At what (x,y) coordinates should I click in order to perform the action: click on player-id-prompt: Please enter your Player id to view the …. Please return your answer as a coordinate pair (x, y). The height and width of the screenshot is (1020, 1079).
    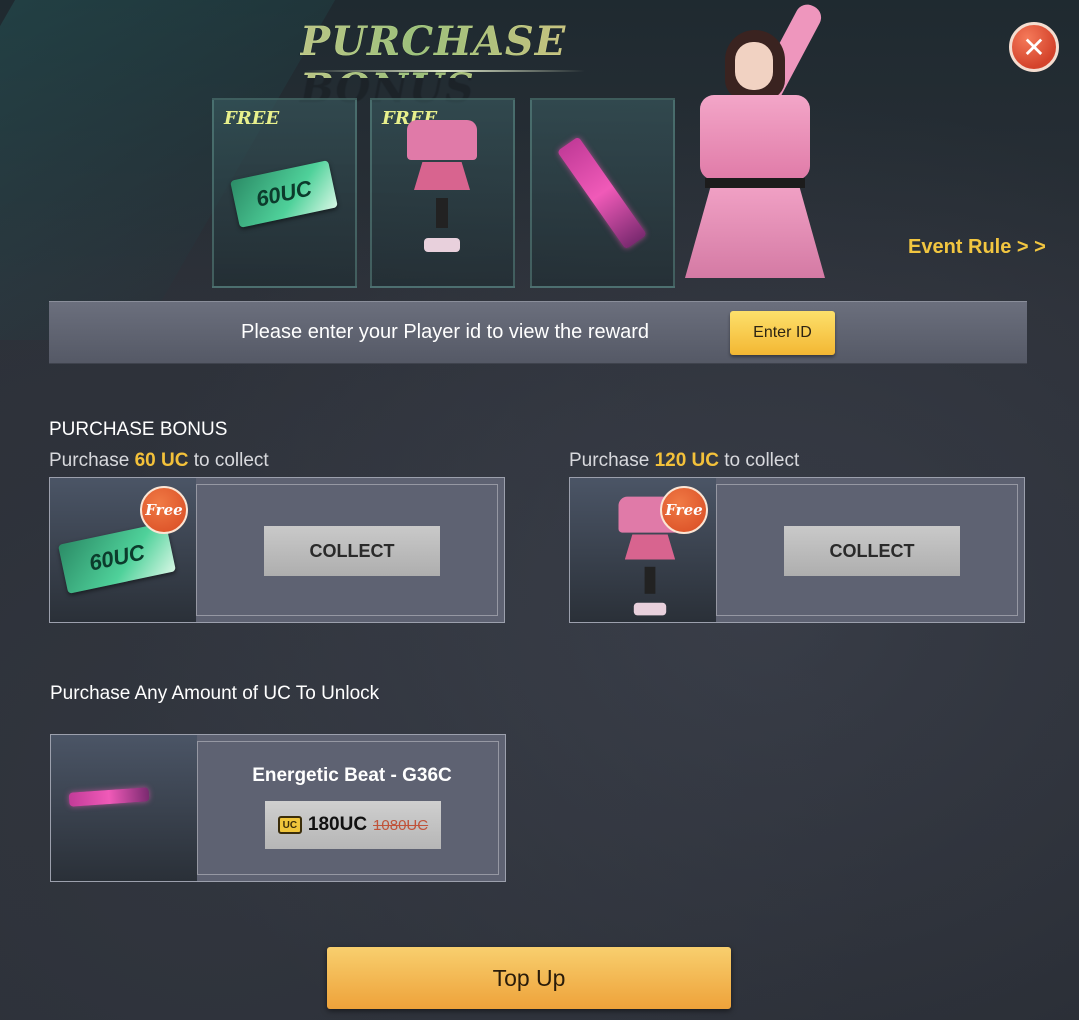
    Looking at the image, I should click on (445, 332).